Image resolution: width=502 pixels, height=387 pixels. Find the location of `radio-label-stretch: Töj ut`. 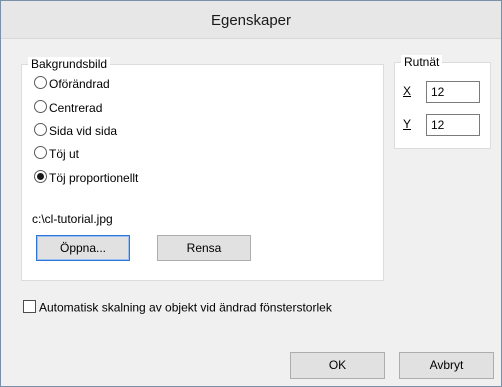

radio-label-stretch: Töj ut is located at coordinates (64, 153).